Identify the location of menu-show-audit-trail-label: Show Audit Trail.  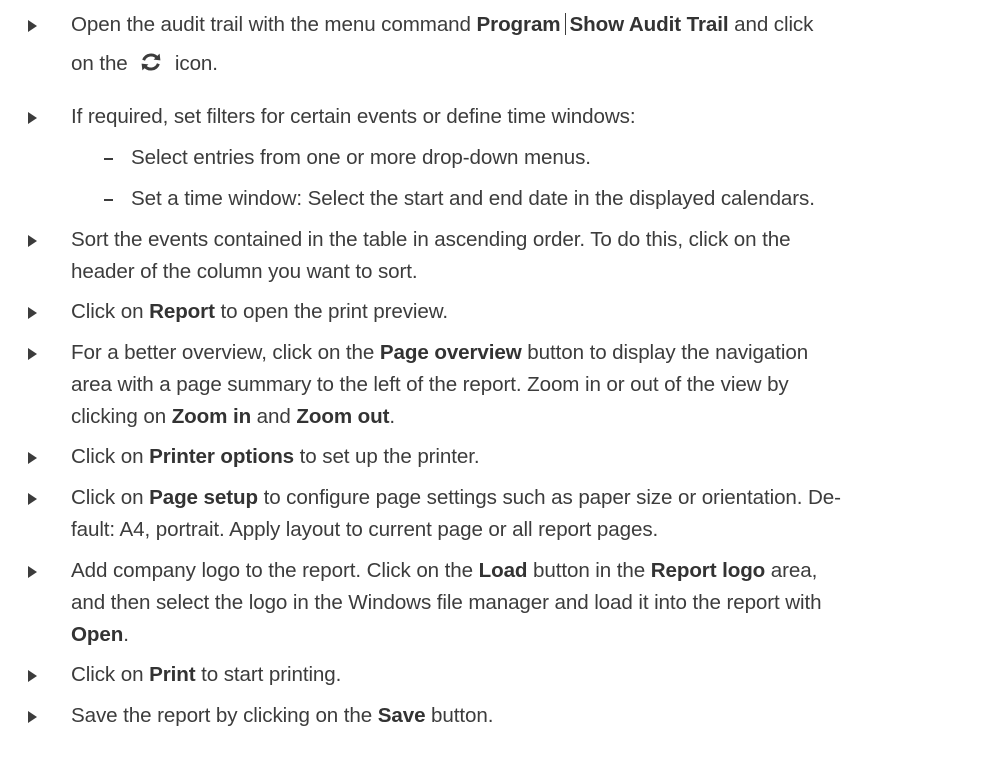
(649, 24).